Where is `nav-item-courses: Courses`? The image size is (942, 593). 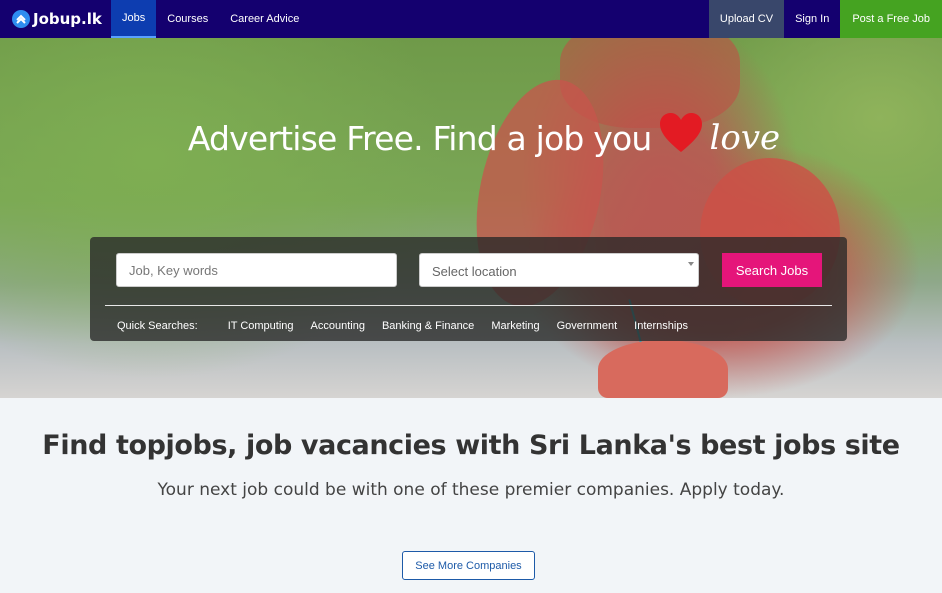
nav-item-courses: Courses is located at coordinates (187, 19).